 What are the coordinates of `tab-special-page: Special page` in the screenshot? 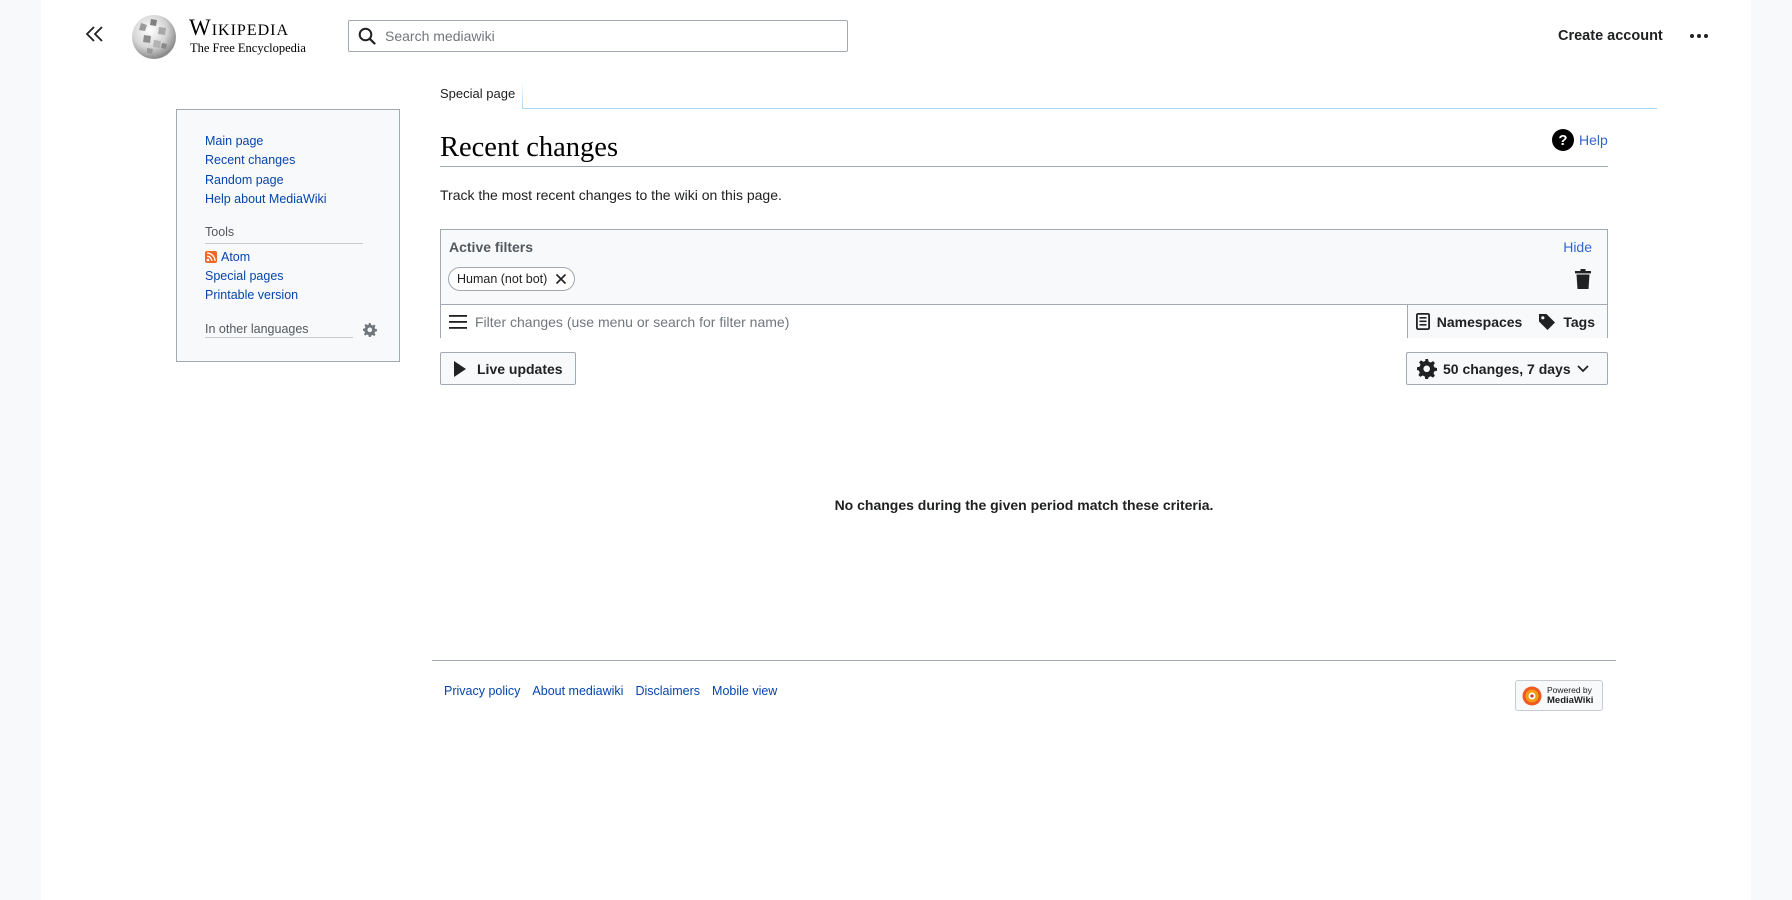 It's located at (477, 91).